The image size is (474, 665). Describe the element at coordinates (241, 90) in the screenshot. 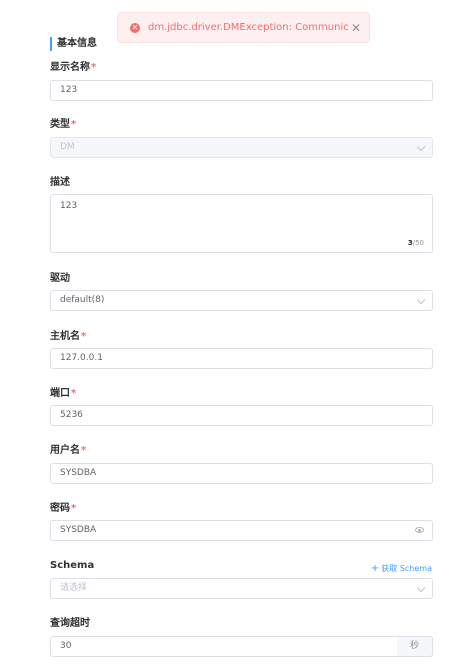

I see `display-name-input: 123` at that location.